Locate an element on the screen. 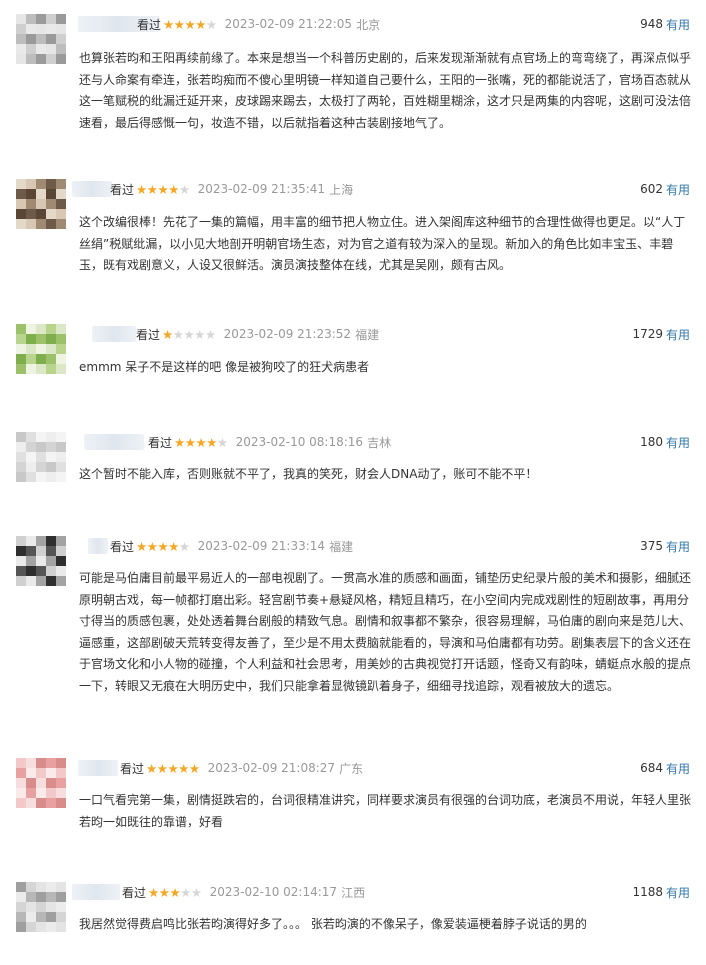 The height and width of the screenshot is (965, 706). review-meta: 看过 ★★★★★ 2023-02-10 02:14:17 江西 is located at coordinates (243, 892).